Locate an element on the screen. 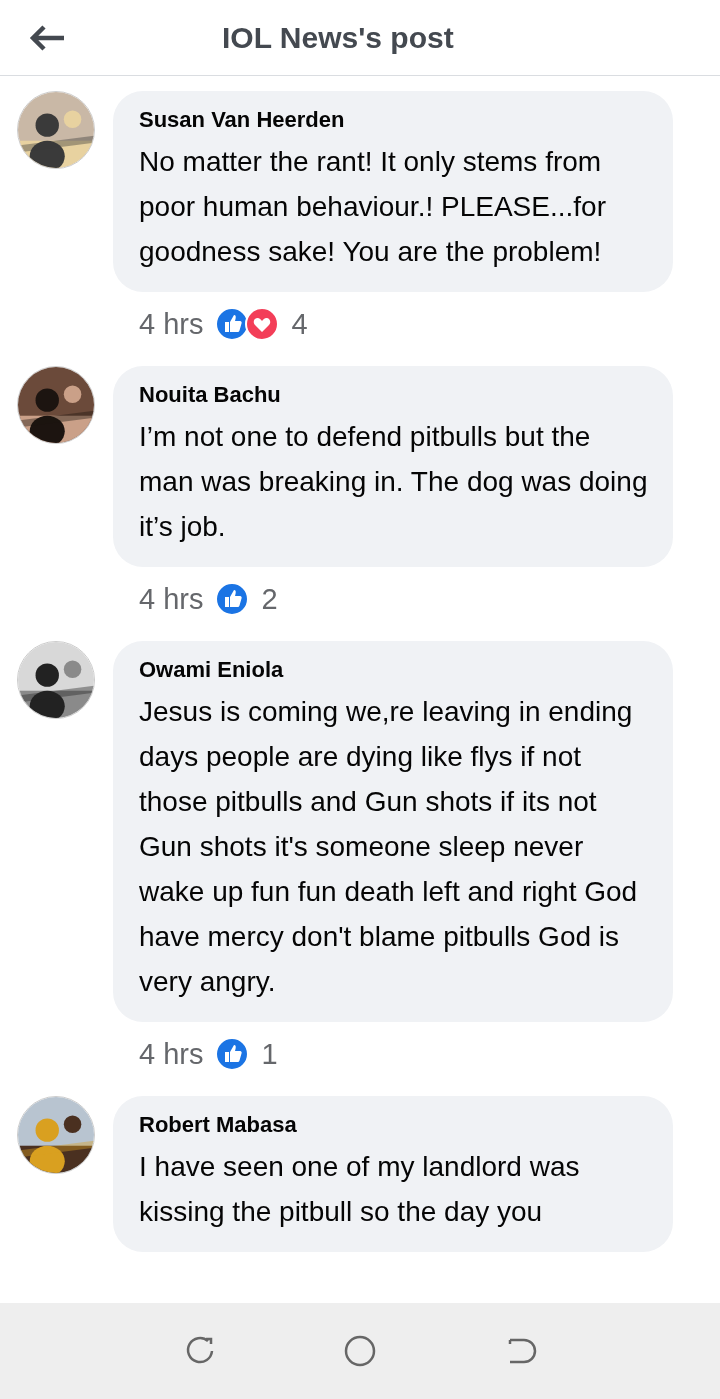 Image resolution: width=720 pixels, height=1399 pixels. comment-text: I have seen one of my landlord was kissing the pitbull so the day you is located at coordinates (360, 1189).